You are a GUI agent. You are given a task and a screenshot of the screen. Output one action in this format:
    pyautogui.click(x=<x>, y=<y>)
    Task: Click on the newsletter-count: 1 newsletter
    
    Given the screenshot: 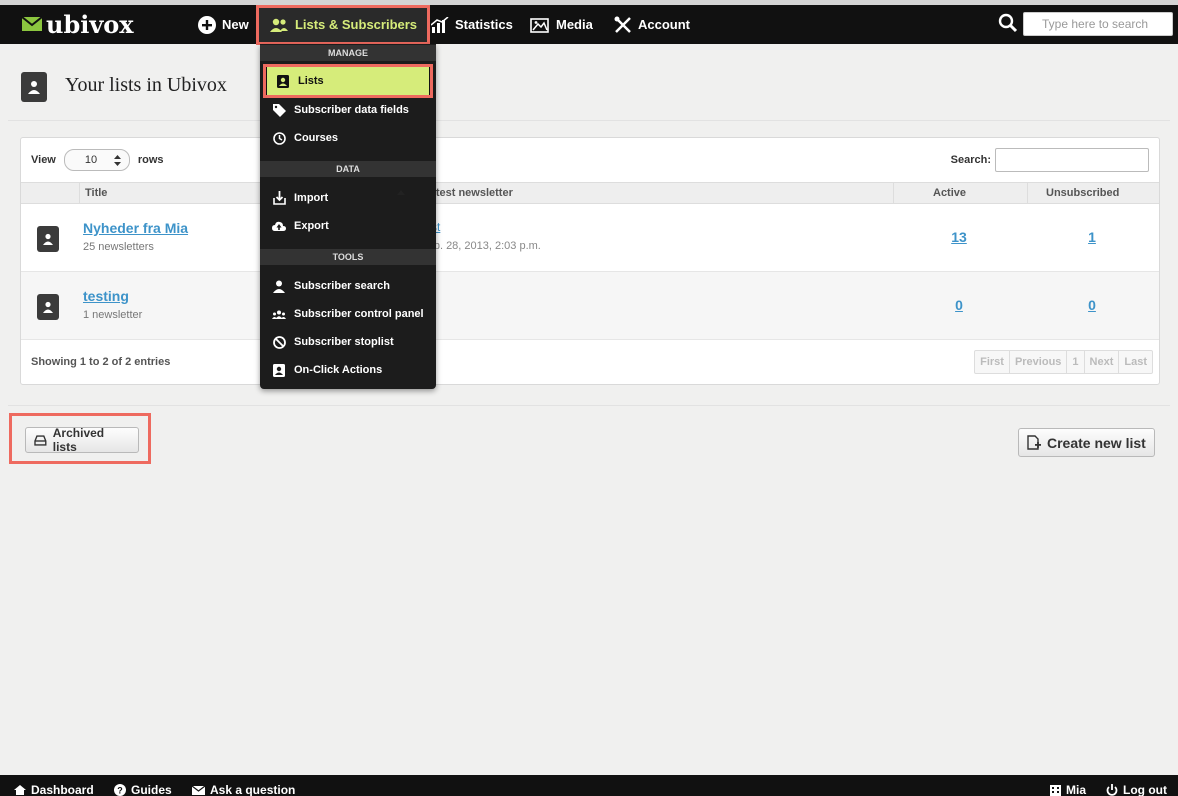 What is the action you would take?
    pyautogui.click(x=113, y=315)
    